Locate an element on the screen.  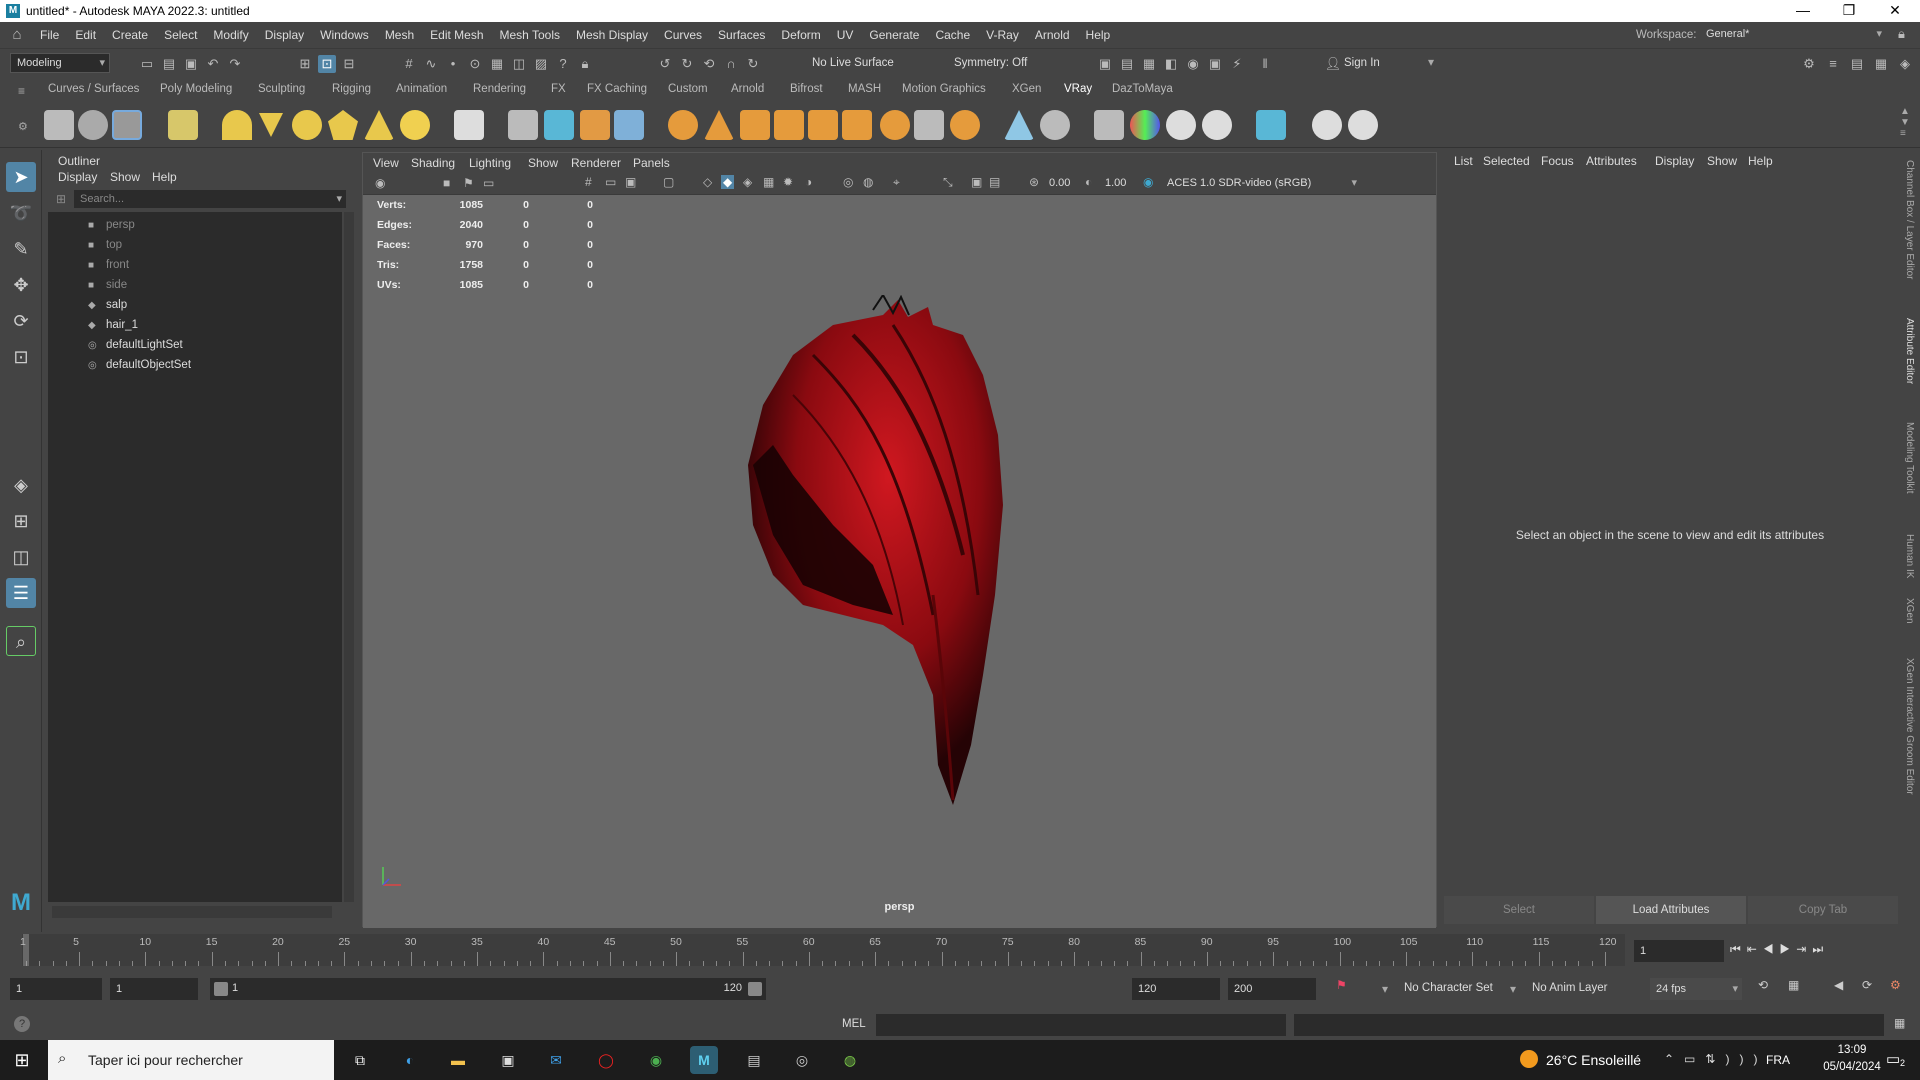
open-scene-icon: ▤ is located at coordinates (169, 64).